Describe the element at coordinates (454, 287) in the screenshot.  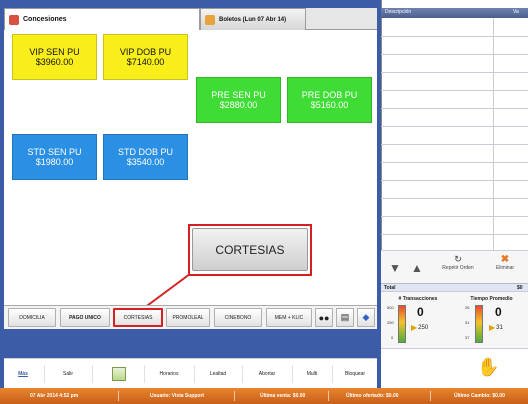
I see `total-row: Total $0` at that location.